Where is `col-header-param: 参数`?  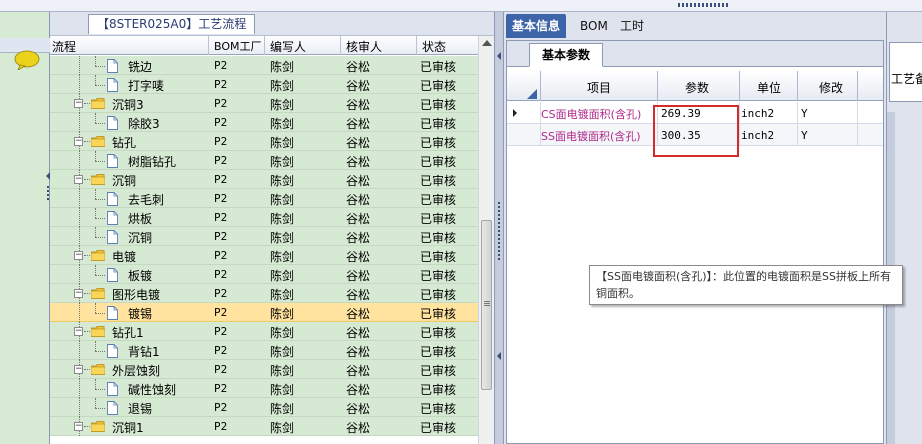
col-header-param: 参数 is located at coordinates (697, 87).